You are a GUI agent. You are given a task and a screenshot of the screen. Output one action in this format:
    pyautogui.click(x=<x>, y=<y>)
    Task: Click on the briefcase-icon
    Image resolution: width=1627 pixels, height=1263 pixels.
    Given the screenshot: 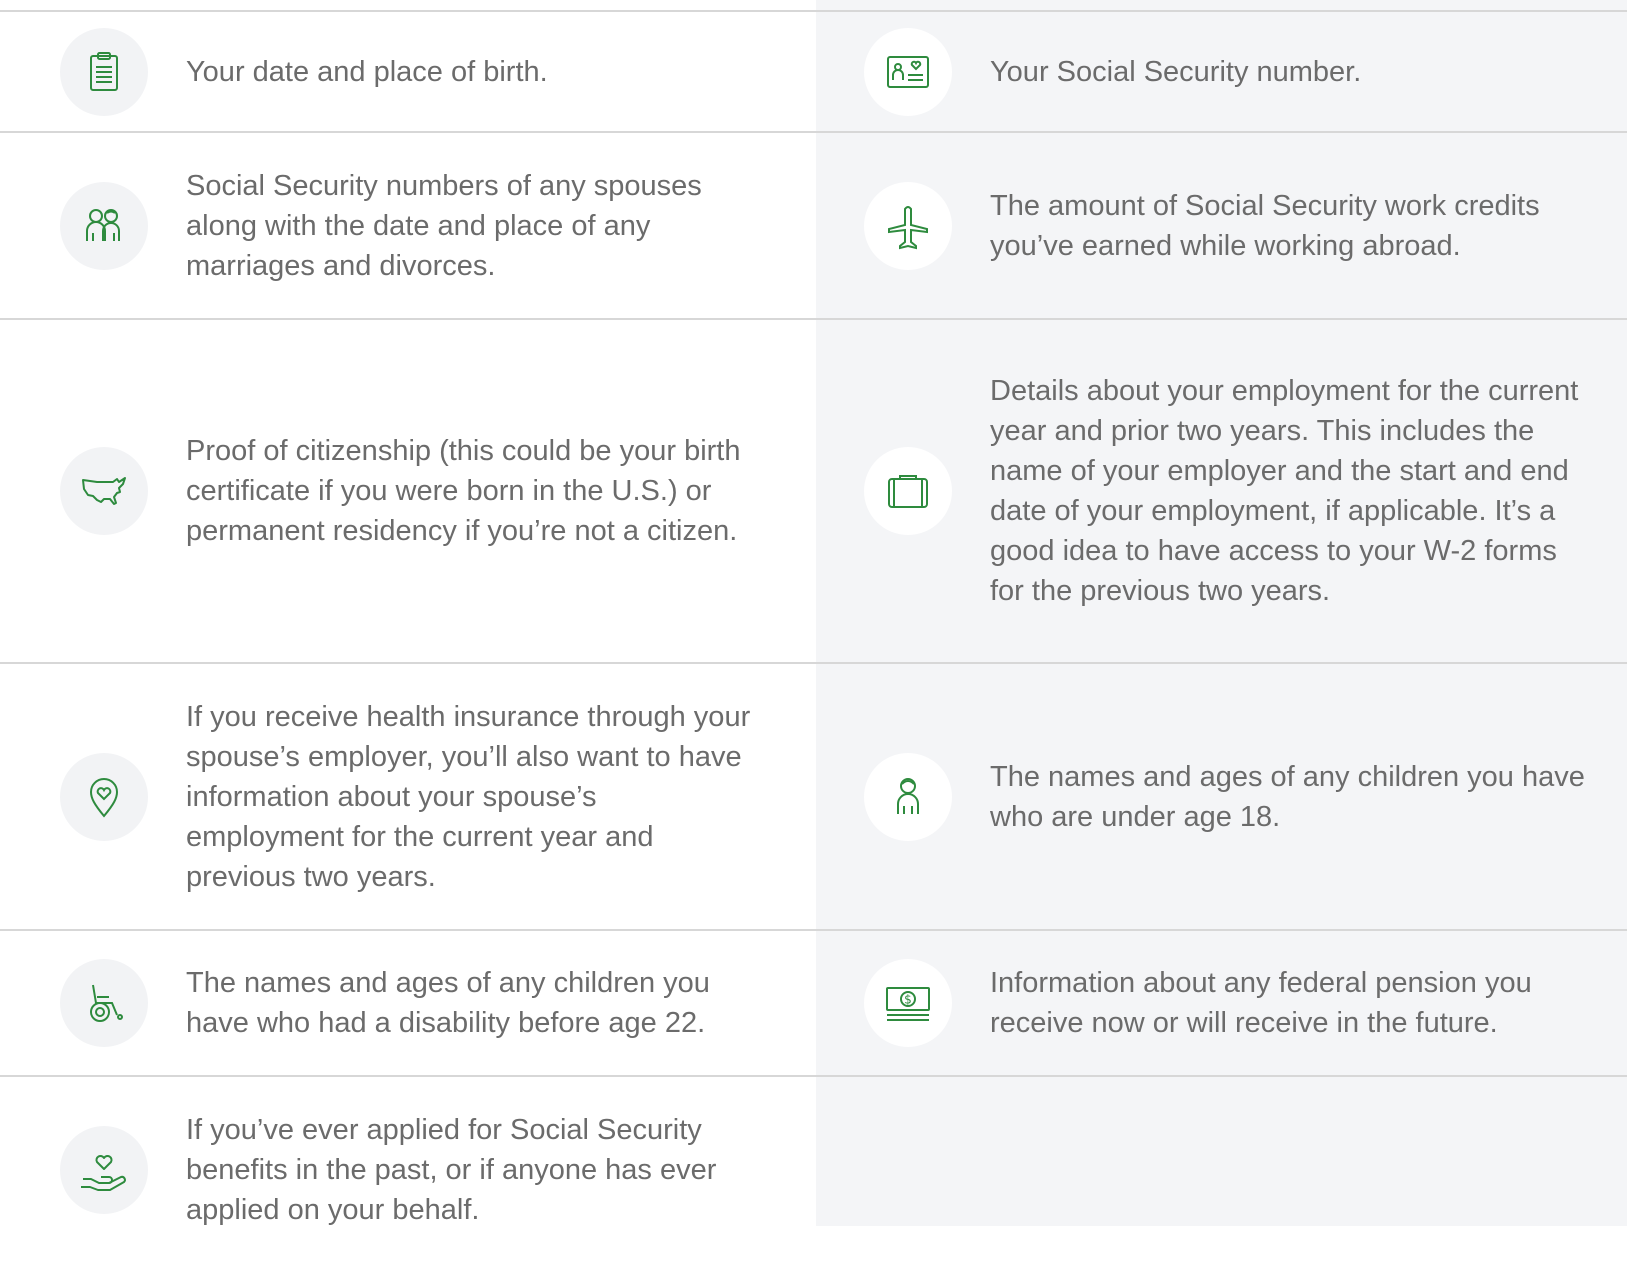 What is the action you would take?
    pyautogui.click(x=908, y=491)
    